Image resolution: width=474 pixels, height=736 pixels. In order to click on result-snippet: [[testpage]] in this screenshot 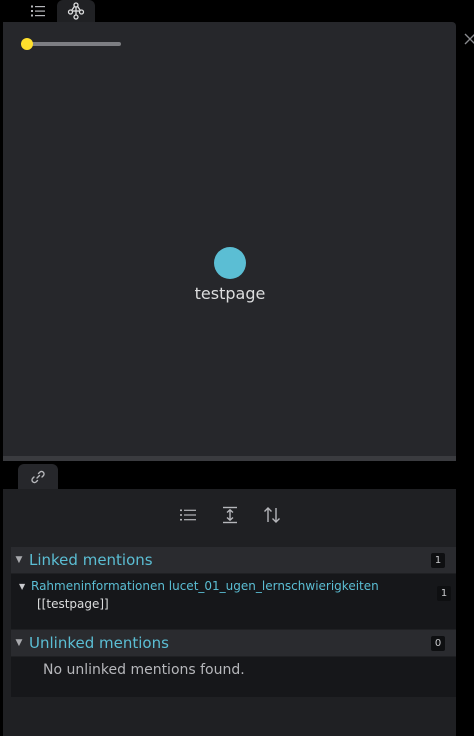, I will do `click(73, 604)`.